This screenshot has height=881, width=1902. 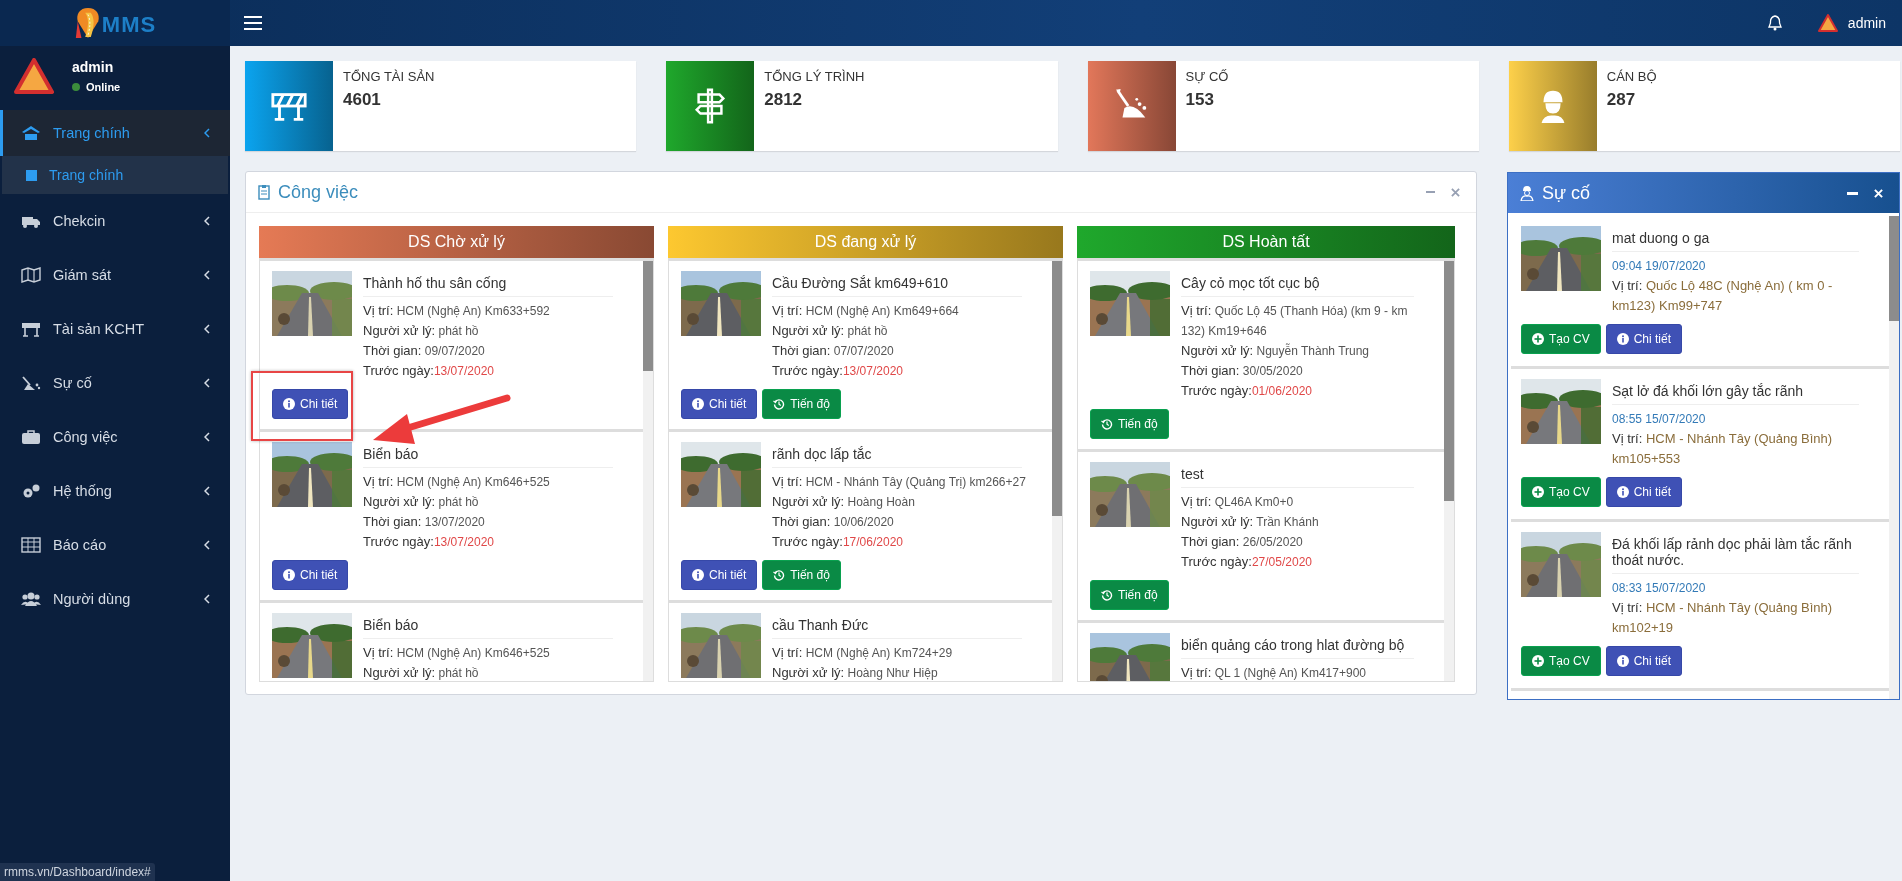 What do you see at coordinates (318, 192) in the screenshot?
I see `panel-title: Công việc` at bounding box center [318, 192].